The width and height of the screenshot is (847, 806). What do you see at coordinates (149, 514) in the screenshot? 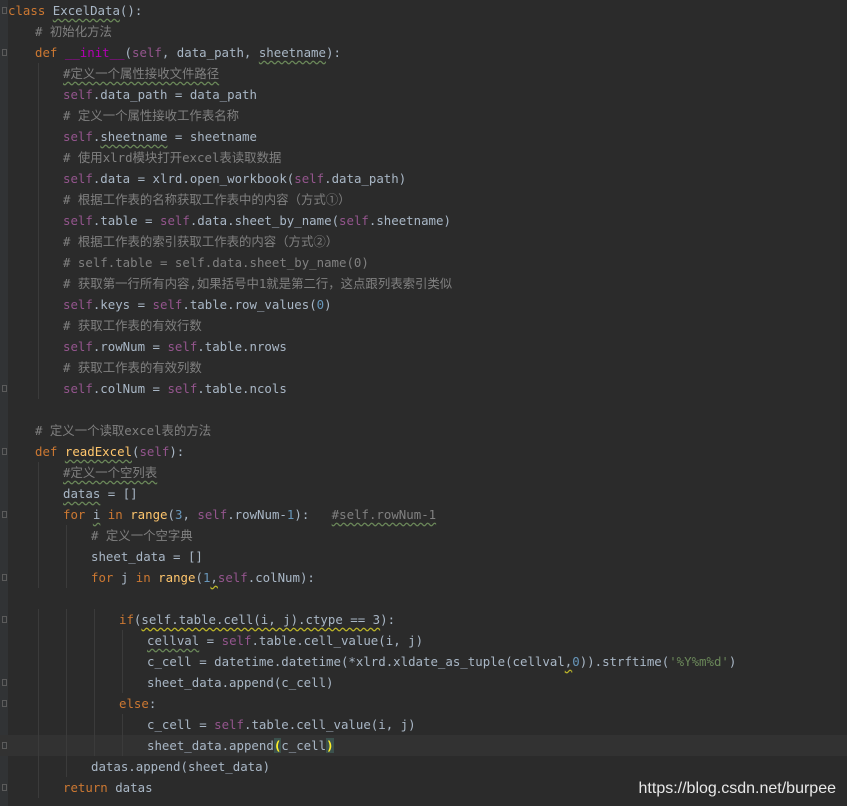
I see `code-token: range` at bounding box center [149, 514].